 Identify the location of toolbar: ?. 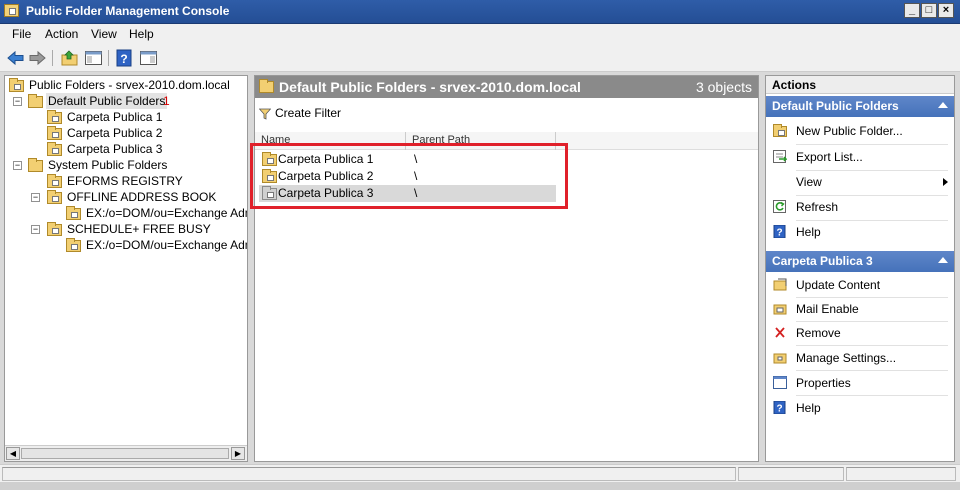
(480, 58).